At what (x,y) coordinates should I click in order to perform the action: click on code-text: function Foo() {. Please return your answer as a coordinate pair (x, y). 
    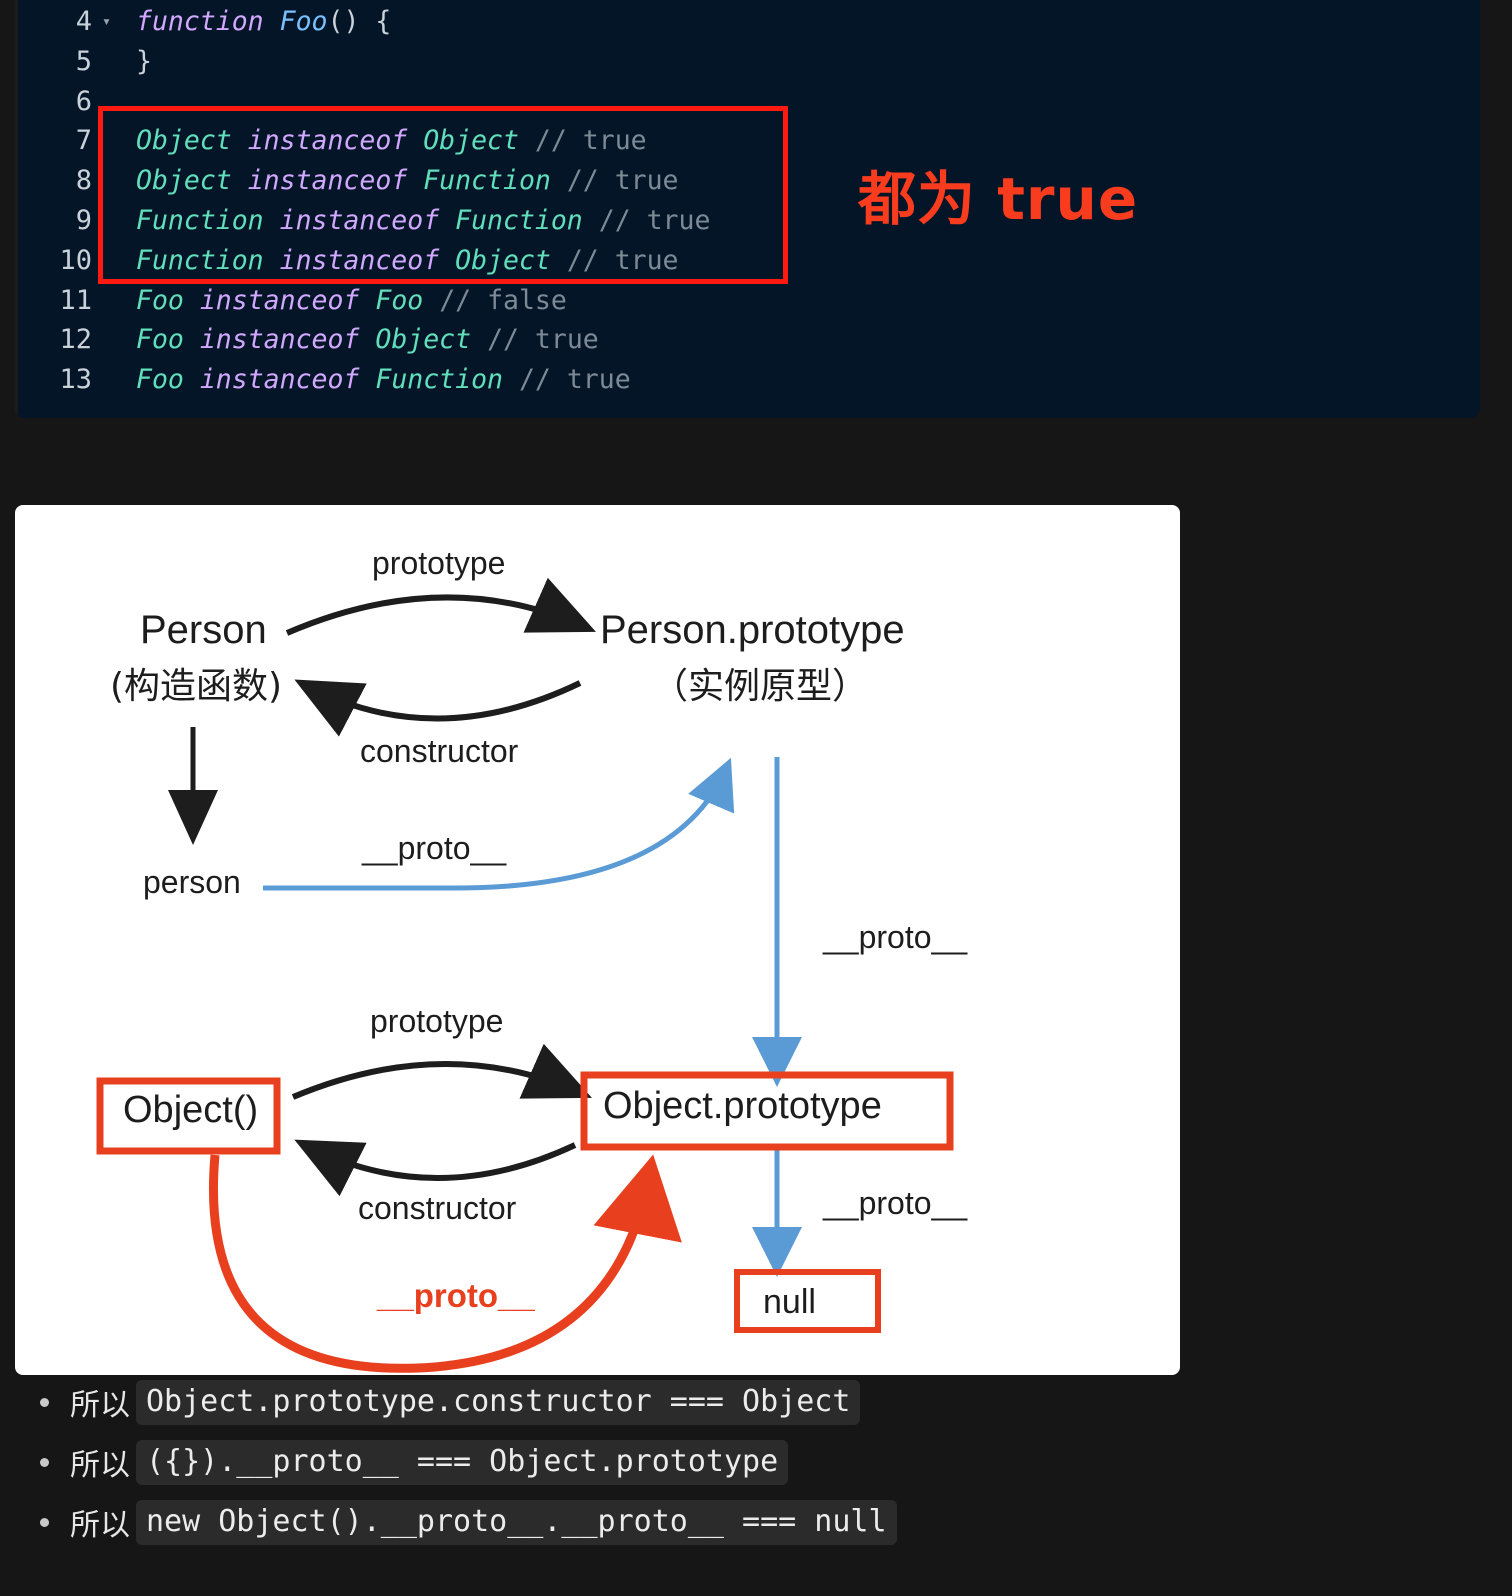
    Looking at the image, I should click on (264, 21).